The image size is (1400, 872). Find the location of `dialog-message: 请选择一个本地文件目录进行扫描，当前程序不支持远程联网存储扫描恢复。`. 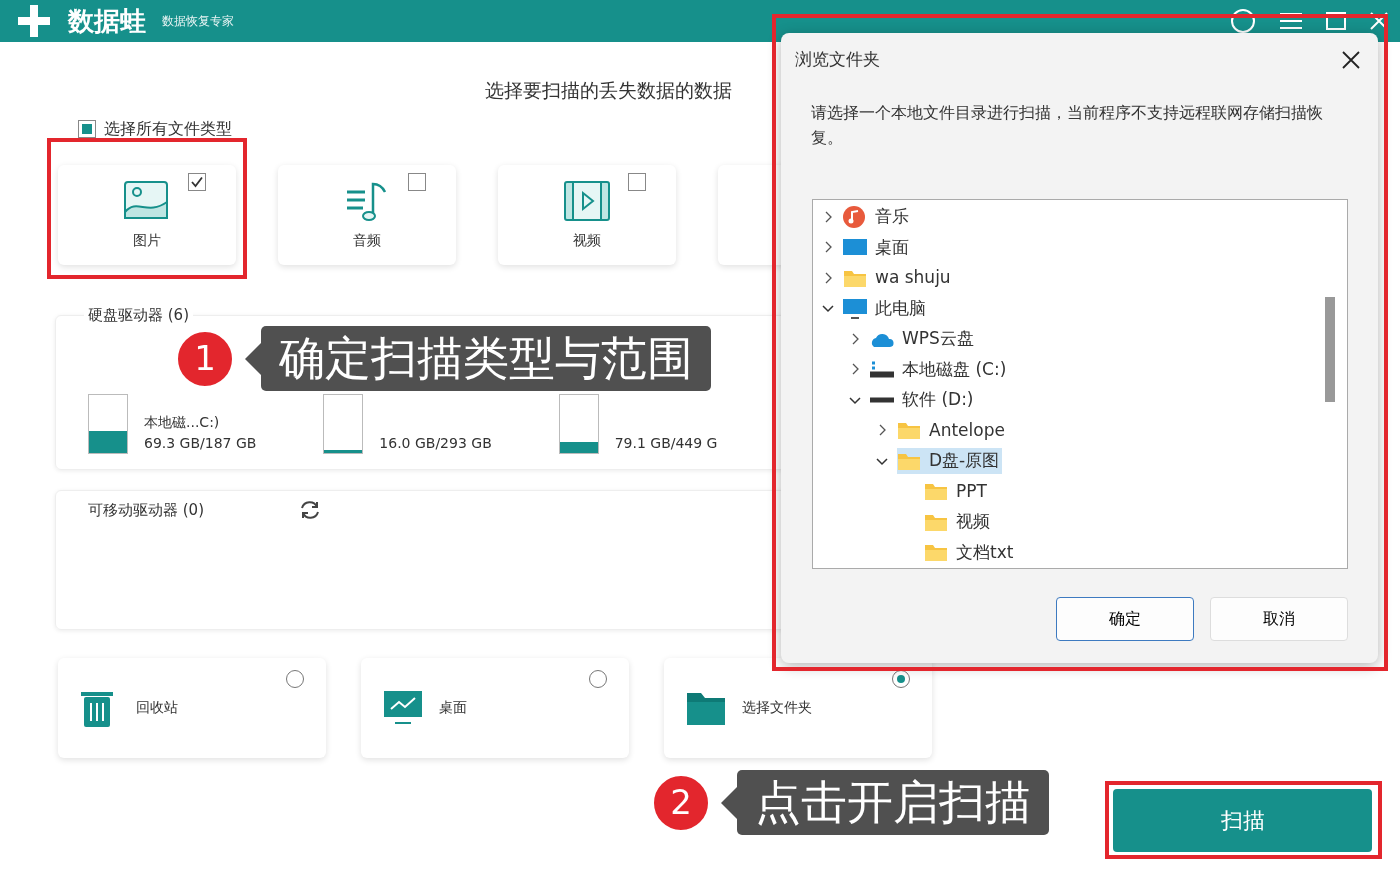

dialog-message: 请选择一个本地文件目录进行扫描，当前程序不支持远程联网存储扫描恢复。 is located at coordinates (1067, 126).